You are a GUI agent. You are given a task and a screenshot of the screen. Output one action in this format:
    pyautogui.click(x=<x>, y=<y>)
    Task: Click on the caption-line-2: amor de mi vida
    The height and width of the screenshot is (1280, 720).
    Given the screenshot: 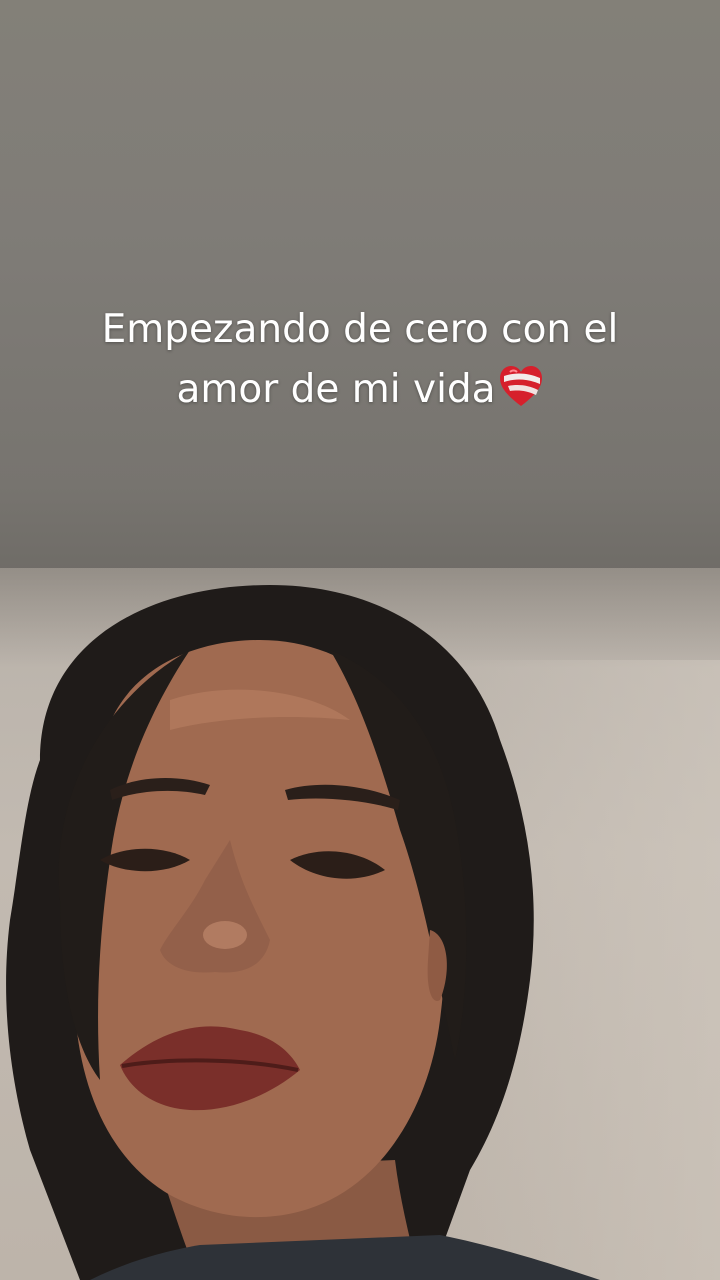 What is the action you would take?
    pyautogui.click(x=360, y=390)
    